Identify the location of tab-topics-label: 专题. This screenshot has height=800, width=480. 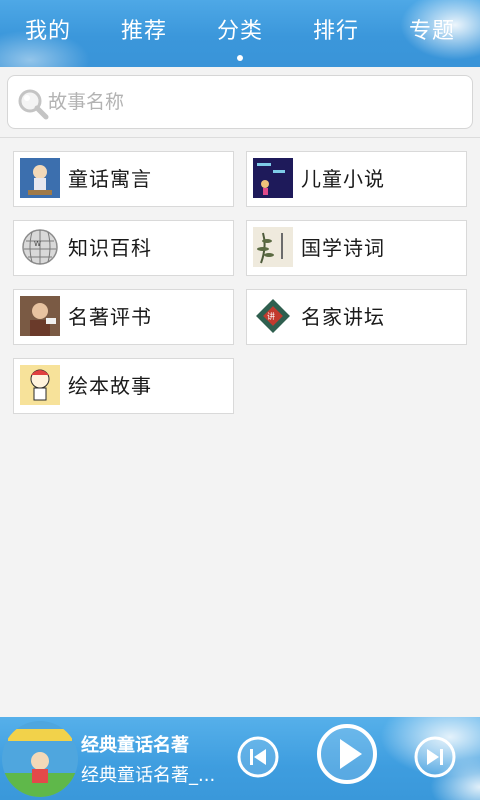
(431, 31).